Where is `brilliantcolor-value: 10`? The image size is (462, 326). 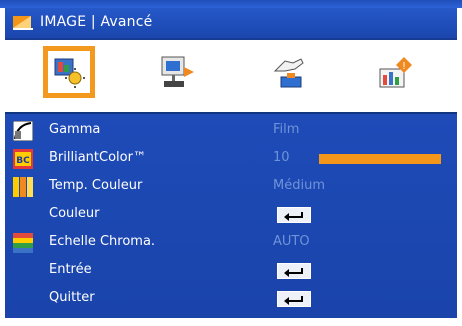
brilliantcolor-value: 10 is located at coordinates (281, 157).